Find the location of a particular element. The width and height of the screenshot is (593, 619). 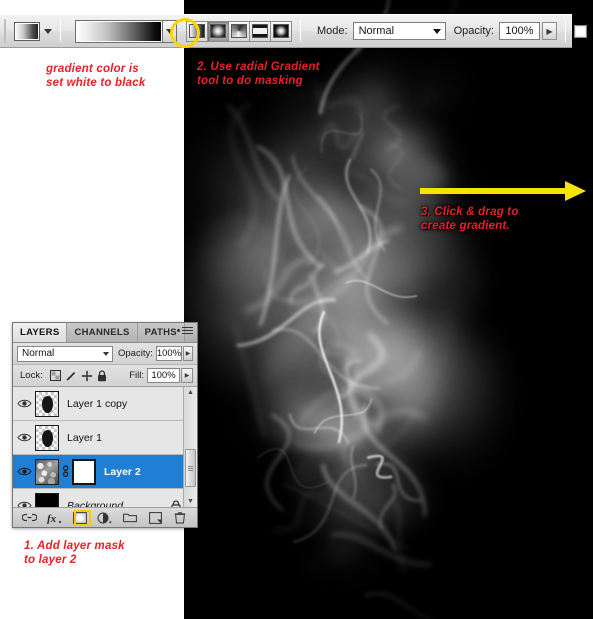

gradient-type-angle-button is located at coordinates (238, 31).